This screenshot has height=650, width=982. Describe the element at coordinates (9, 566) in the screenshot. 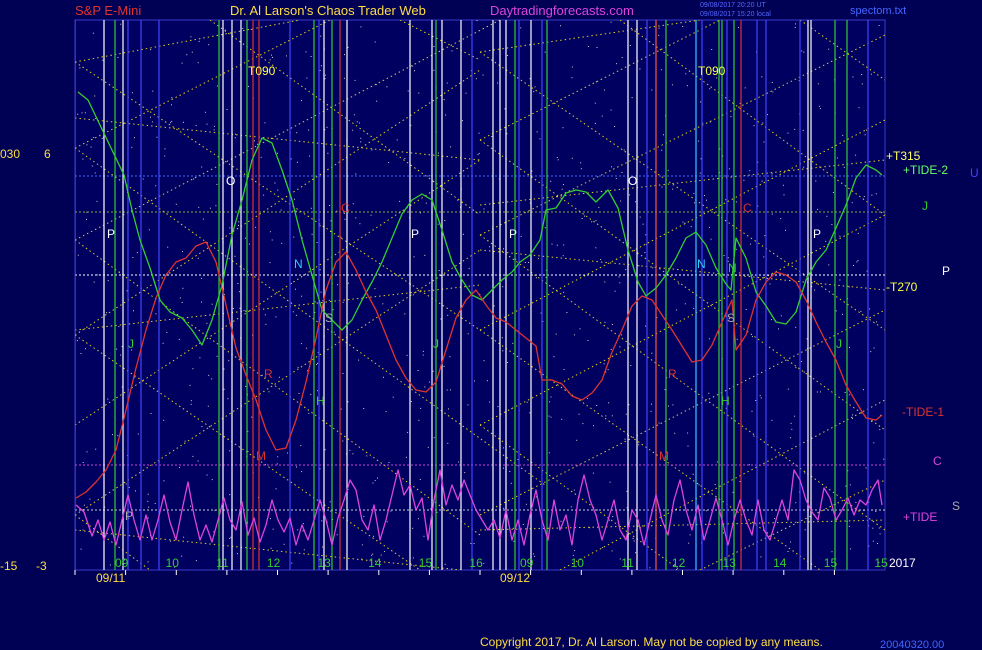

I see `y-left-outer-bottom: -15` at that location.